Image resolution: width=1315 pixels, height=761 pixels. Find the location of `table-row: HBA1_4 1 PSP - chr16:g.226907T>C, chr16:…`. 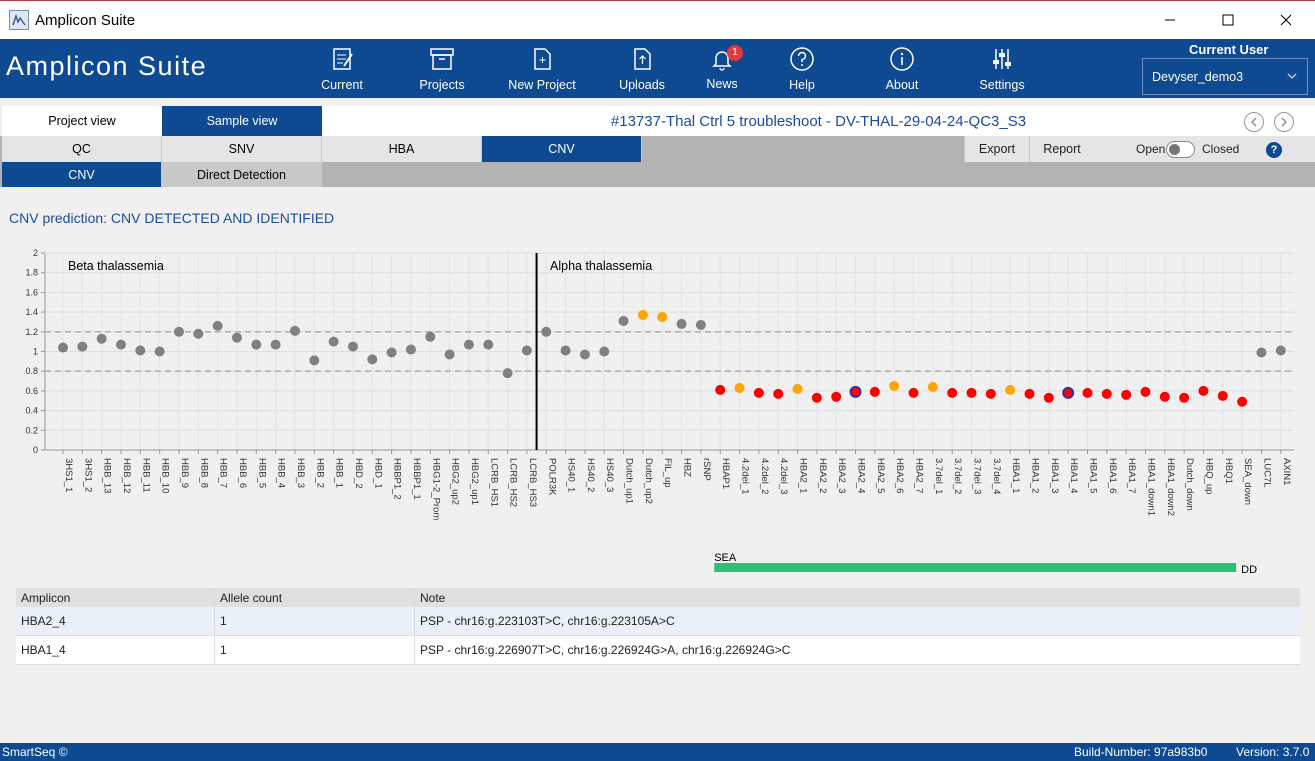

table-row: HBA1_4 1 PSP - chr16:g.226907T>C, chr16:… is located at coordinates (658, 650).